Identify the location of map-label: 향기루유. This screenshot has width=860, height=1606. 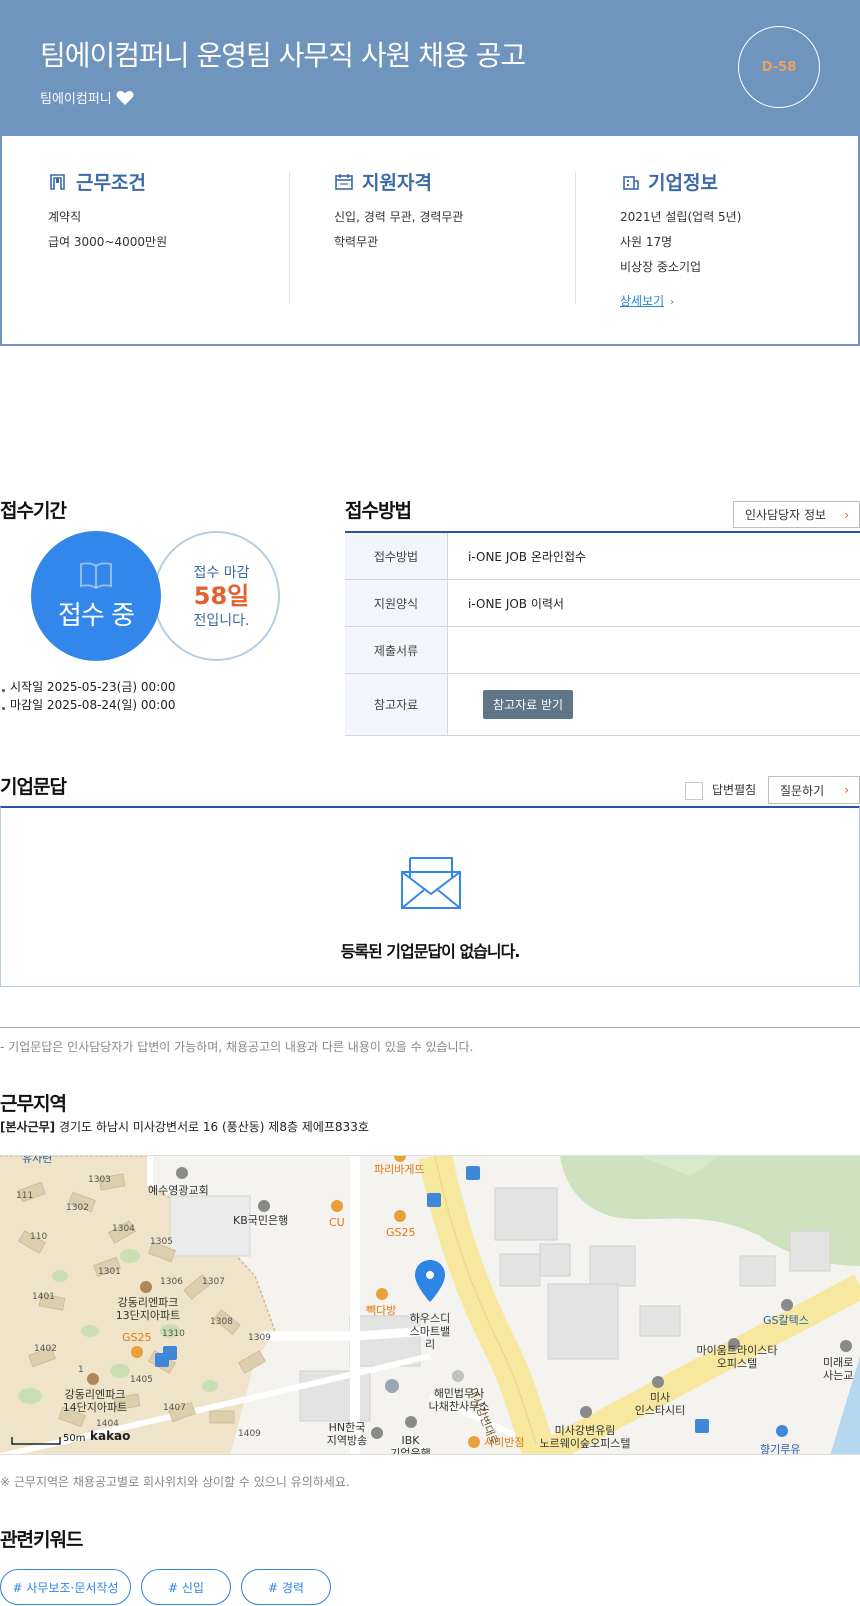
(780, 1449).